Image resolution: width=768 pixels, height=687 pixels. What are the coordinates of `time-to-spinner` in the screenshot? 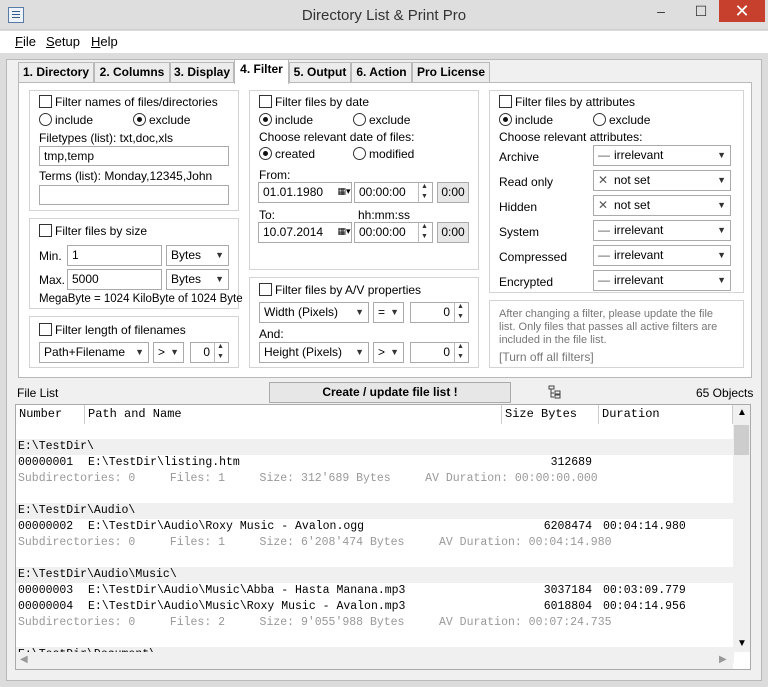 It's located at (425, 232).